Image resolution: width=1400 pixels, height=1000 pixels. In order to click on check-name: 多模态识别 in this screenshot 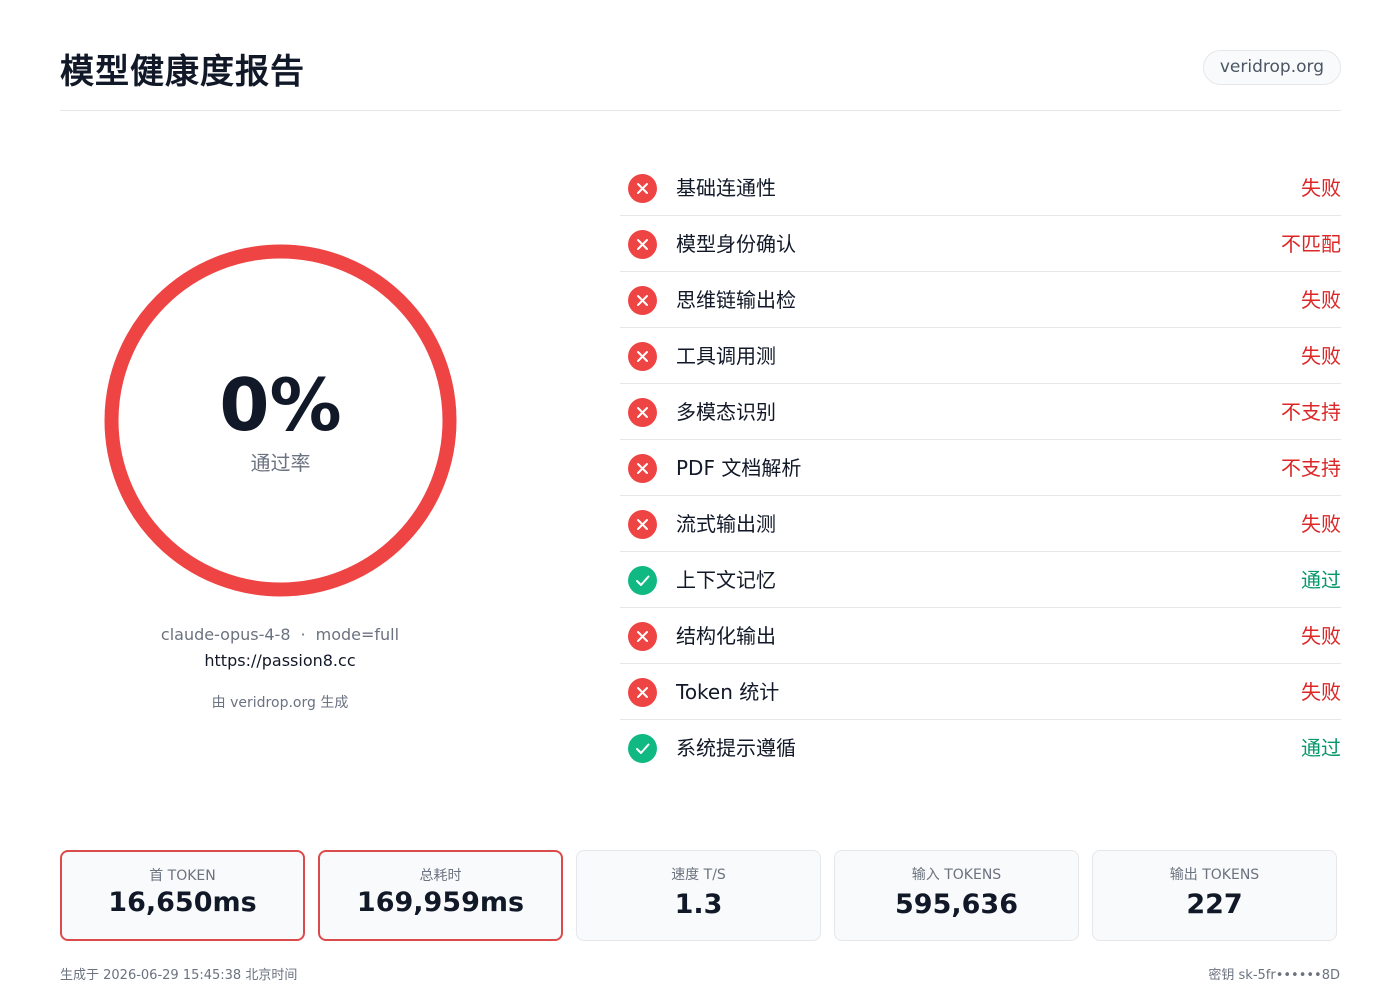, I will do `click(726, 412)`.